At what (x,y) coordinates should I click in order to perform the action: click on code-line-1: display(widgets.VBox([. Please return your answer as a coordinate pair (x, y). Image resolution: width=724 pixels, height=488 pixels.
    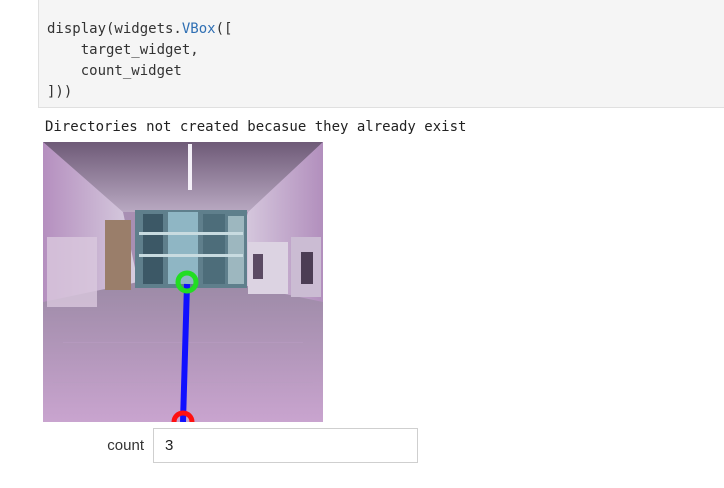
    Looking at the image, I should click on (139, 29).